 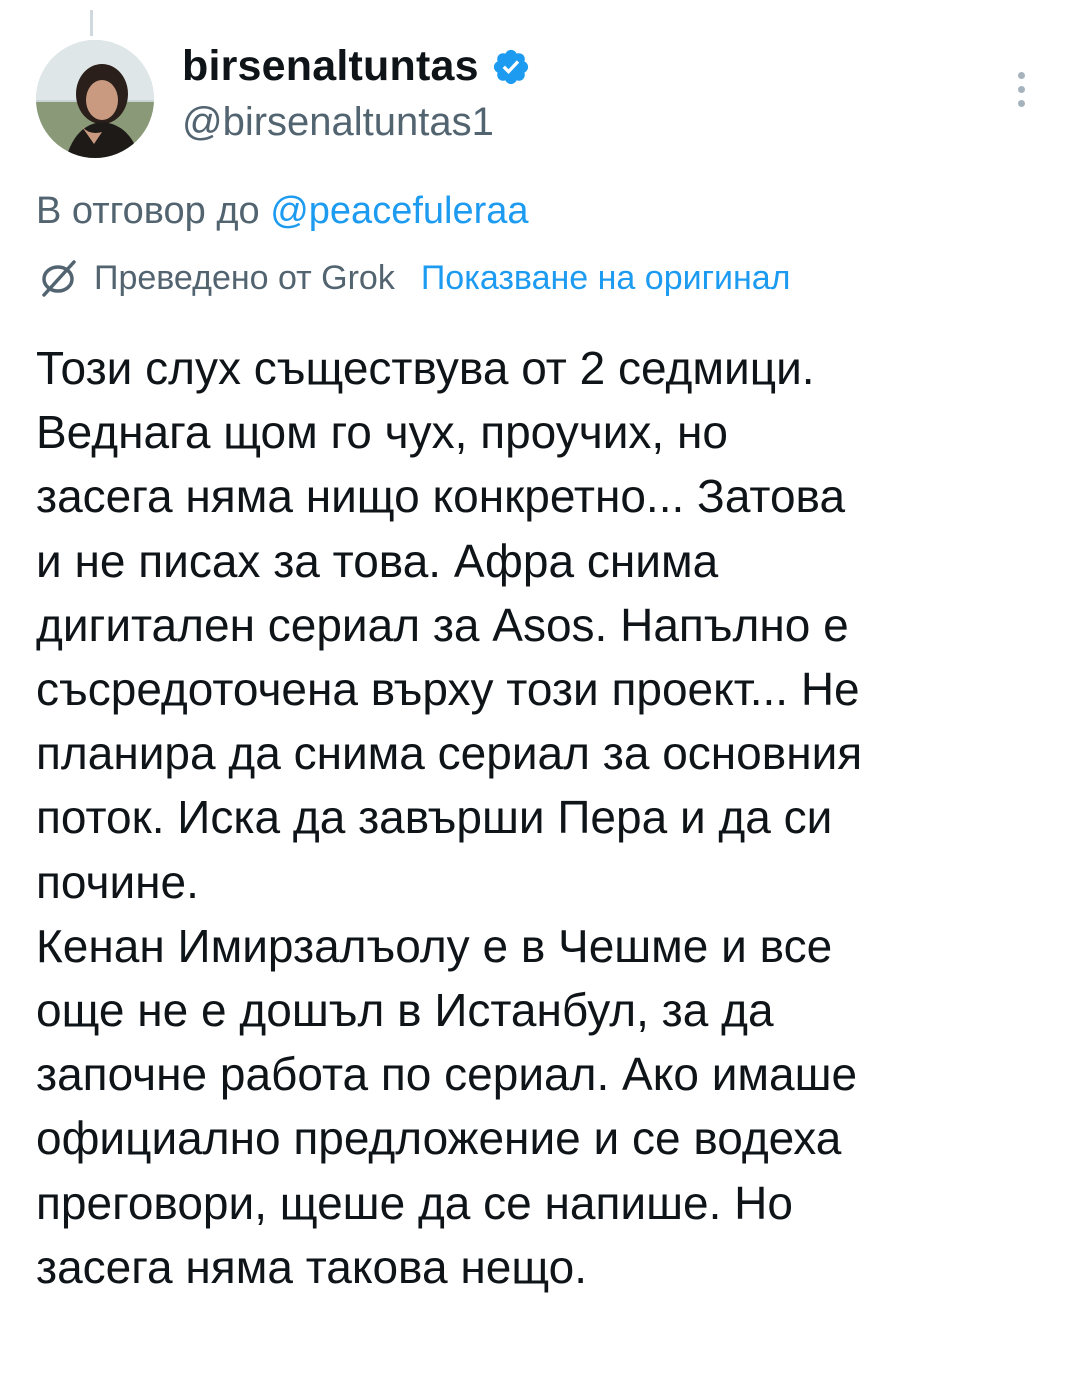 What do you see at coordinates (330, 66) in the screenshot?
I see `author-display-name: birsenaltuntas` at bounding box center [330, 66].